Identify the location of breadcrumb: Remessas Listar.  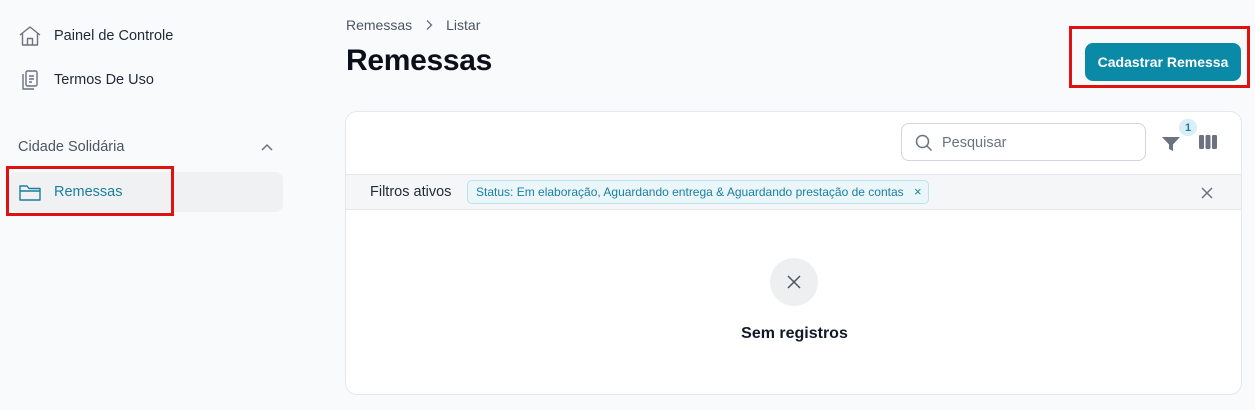
(413, 25).